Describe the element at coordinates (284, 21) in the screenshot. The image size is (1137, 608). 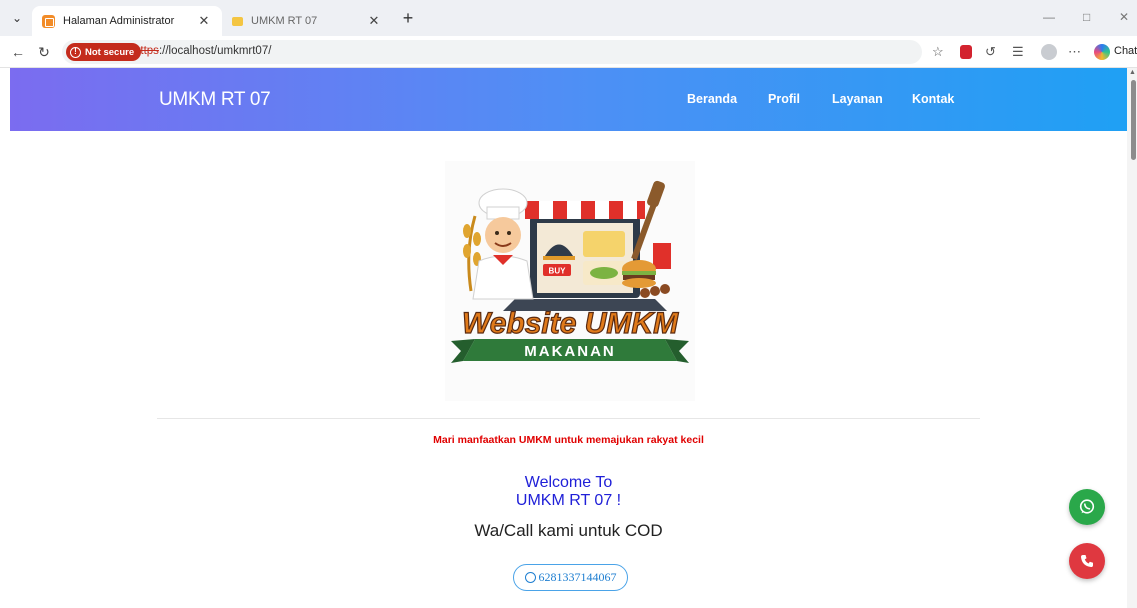
I see `tab-title: UMKM RT 07` at that location.